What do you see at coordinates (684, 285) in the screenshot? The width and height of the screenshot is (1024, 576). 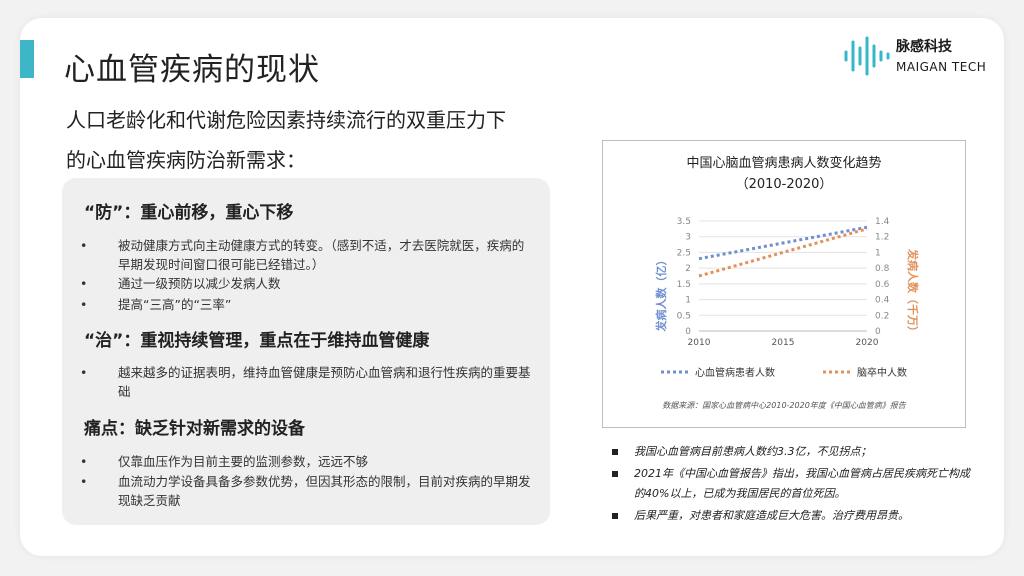 I see `y-tick-label: 1.5` at bounding box center [684, 285].